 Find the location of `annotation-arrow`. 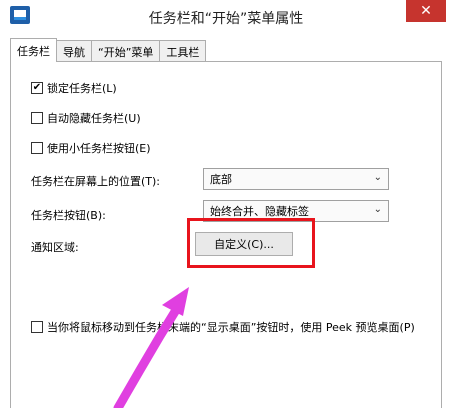

annotation-arrow is located at coordinates (151, 347).